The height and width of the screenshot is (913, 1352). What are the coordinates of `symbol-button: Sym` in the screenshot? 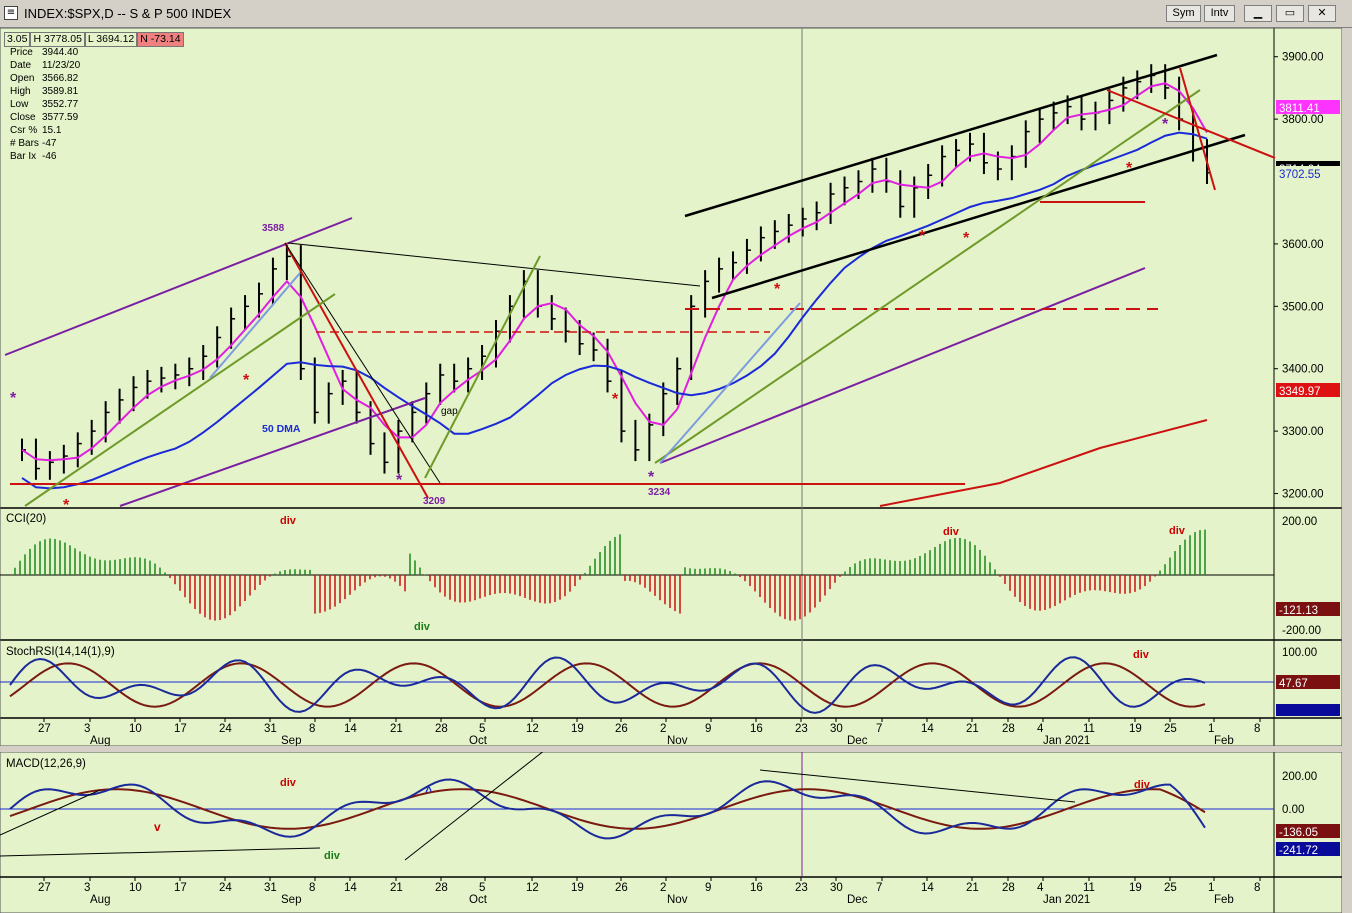 It's located at (1183, 13).